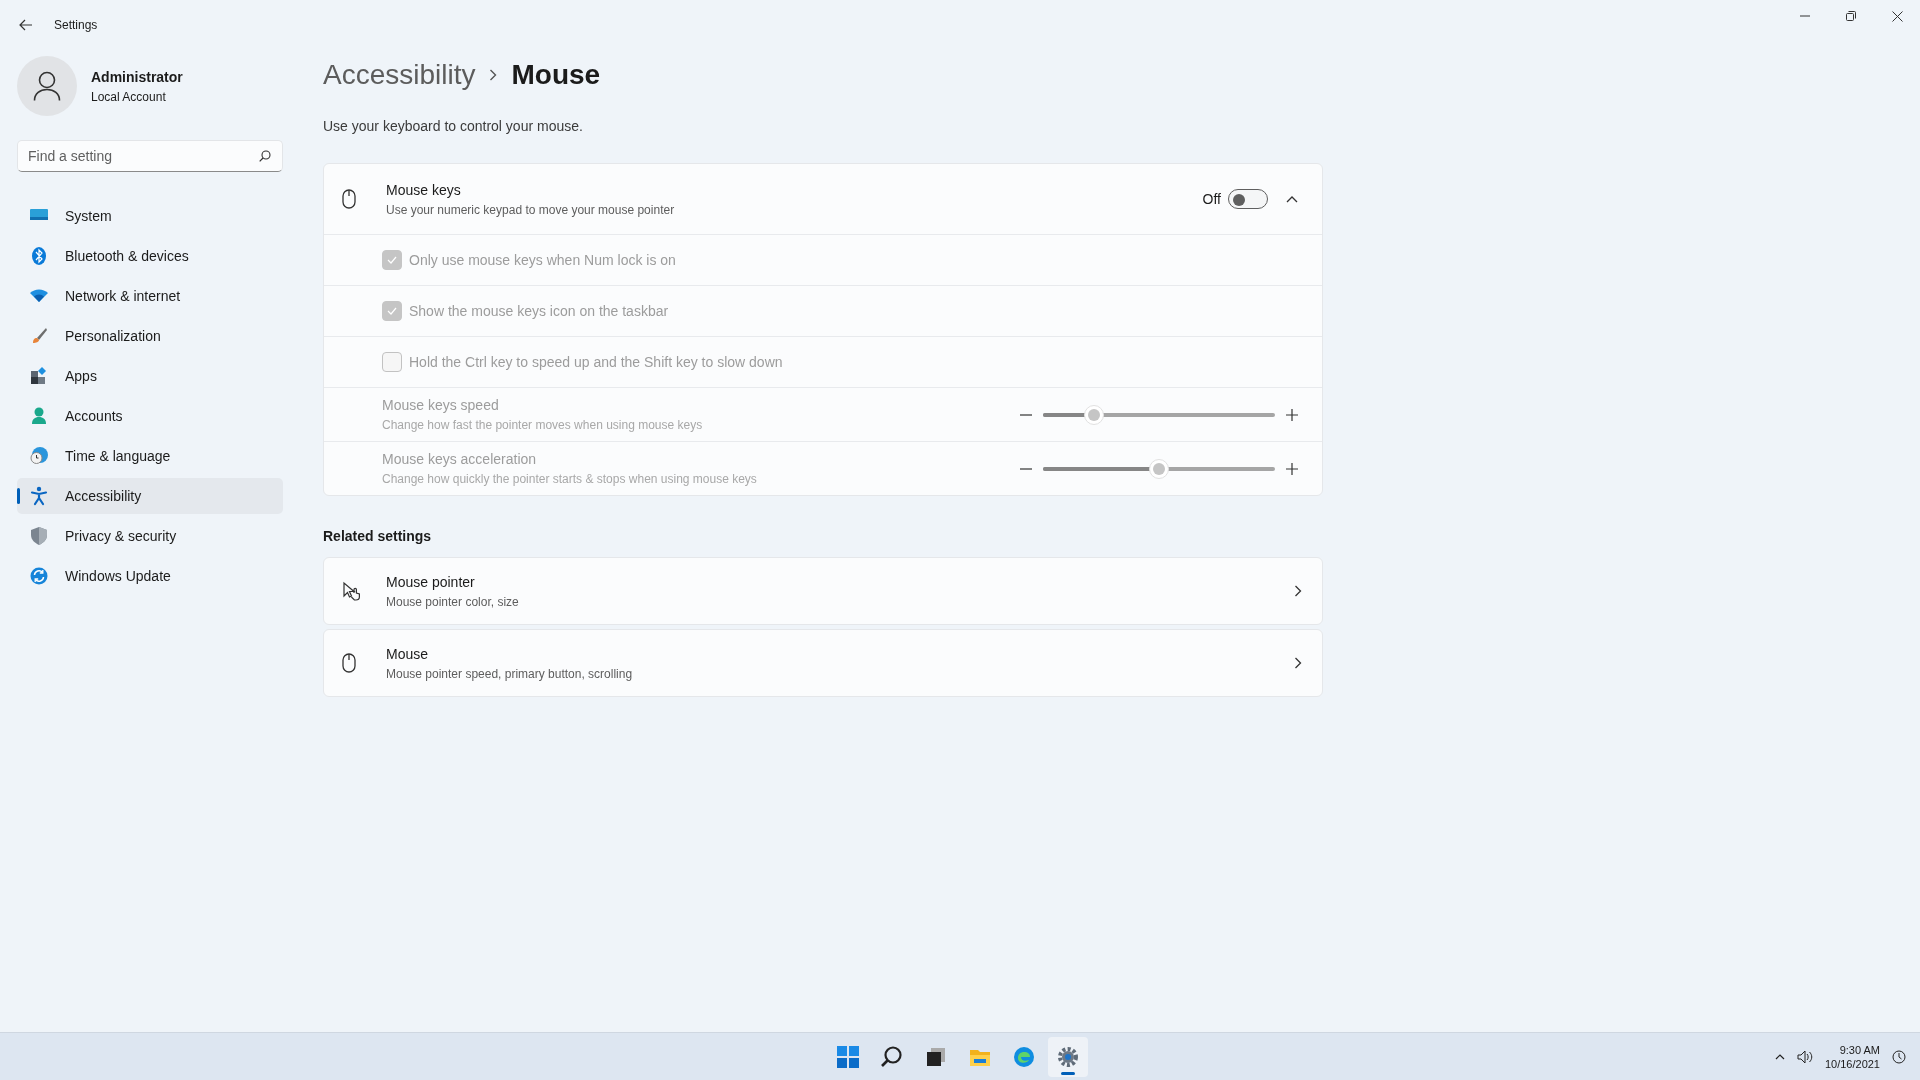 The height and width of the screenshot is (1080, 1920). I want to click on accessibility-icon, so click(39, 496).